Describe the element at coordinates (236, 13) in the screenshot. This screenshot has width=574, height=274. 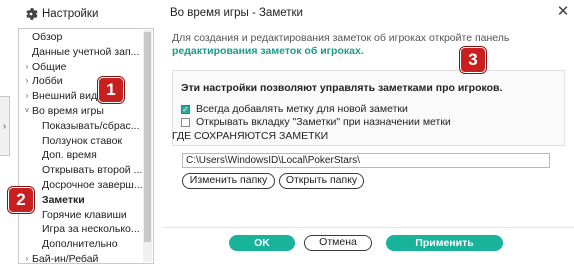
I see `page-title: Во время игры - Заметки` at that location.